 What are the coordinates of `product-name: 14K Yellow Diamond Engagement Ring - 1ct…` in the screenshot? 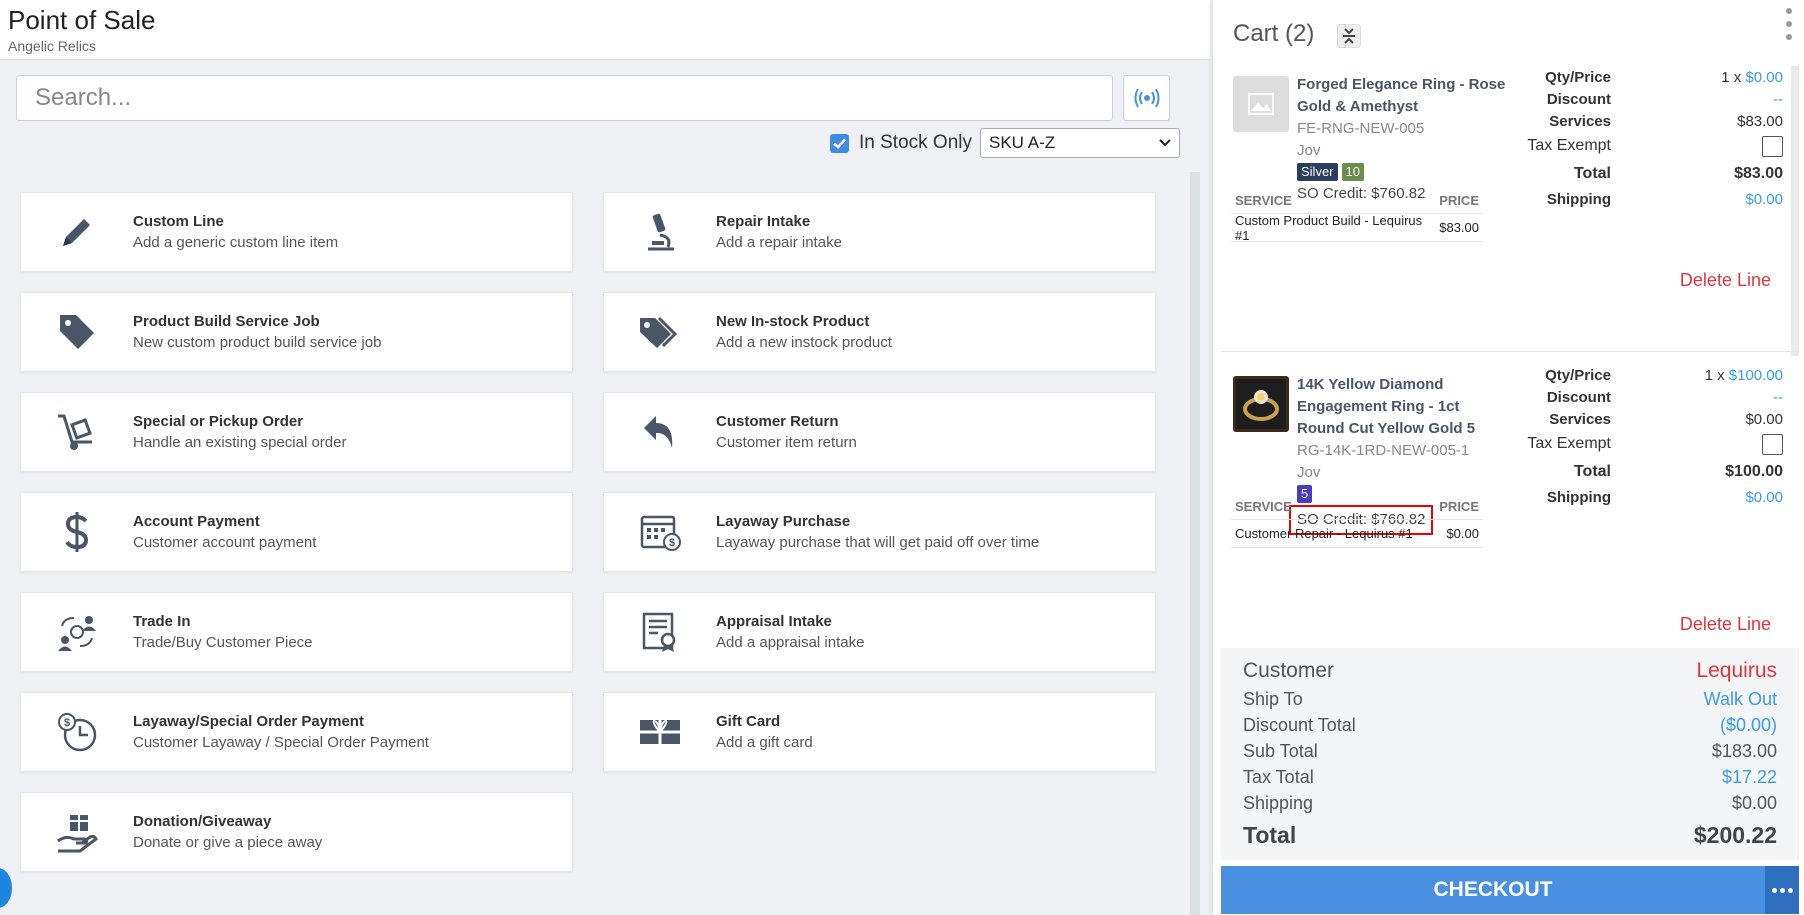 It's located at (1402, 407).